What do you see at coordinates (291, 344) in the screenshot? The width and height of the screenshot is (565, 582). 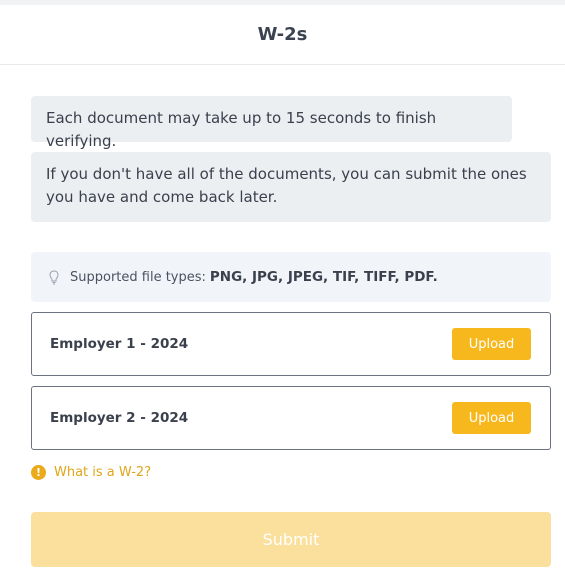 I see `employer-1-row: Employer 1 - 2024 Upload` at bounding box center [291, 344].